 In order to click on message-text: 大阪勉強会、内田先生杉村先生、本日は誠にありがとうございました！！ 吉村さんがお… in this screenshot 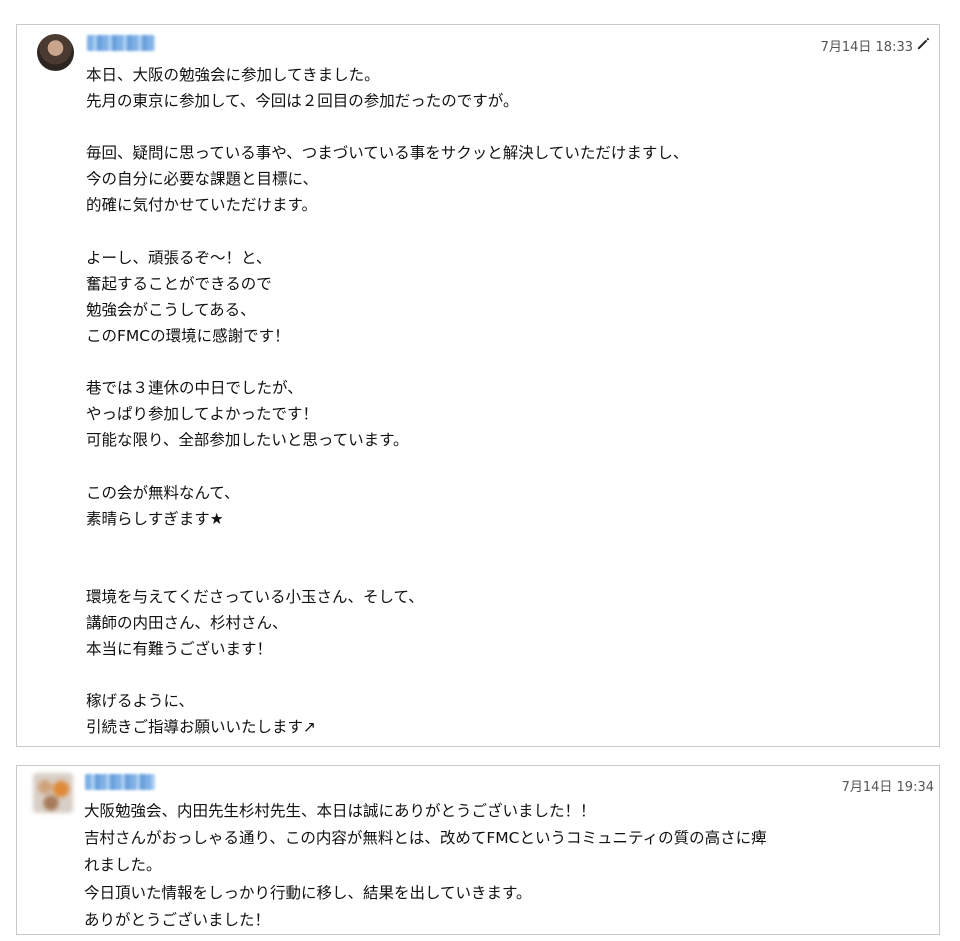, I will do `click(425, 865)`.